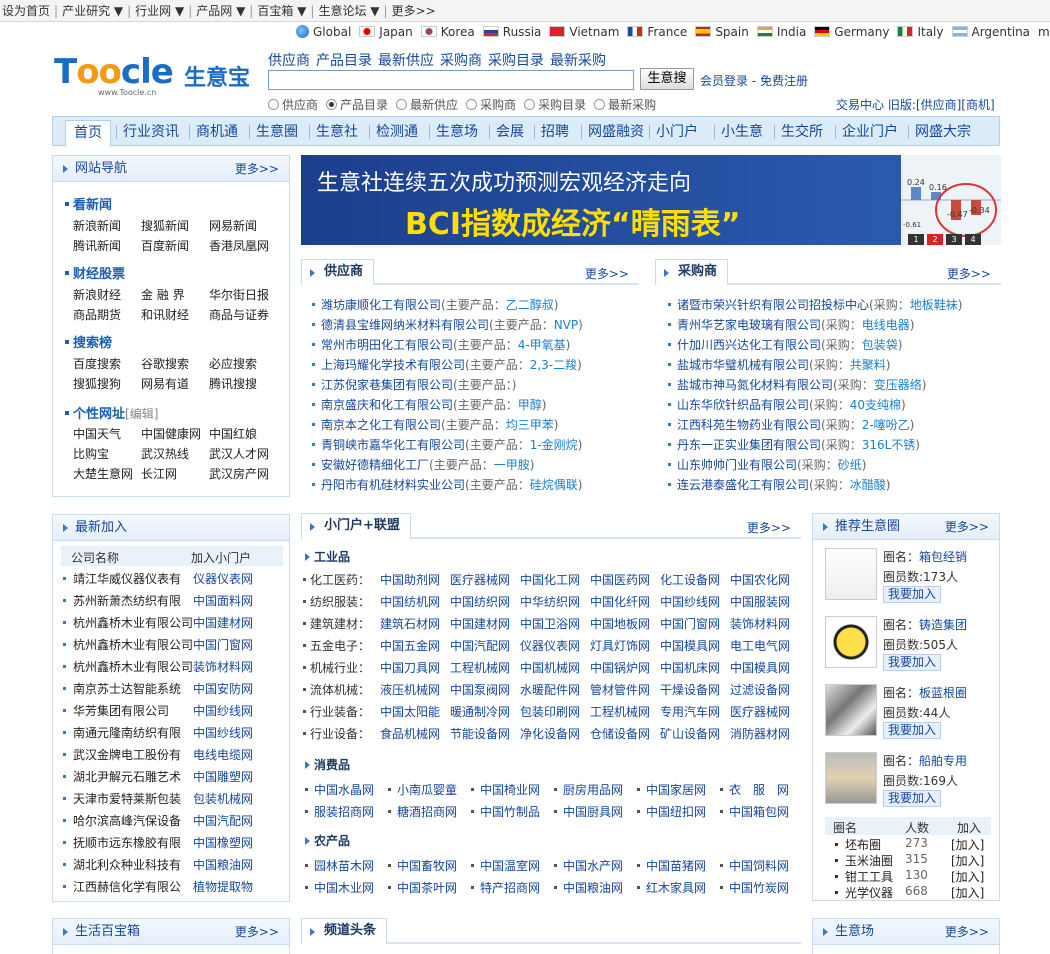 Image resolution: width=1050 pixels, height=954 pixels. What do you see at coordinates (159, 77) in the screenshot?
I see `toocle-logo: Toocle 生意宝 www.Toocle.cn` at bounding box center [159, 77].